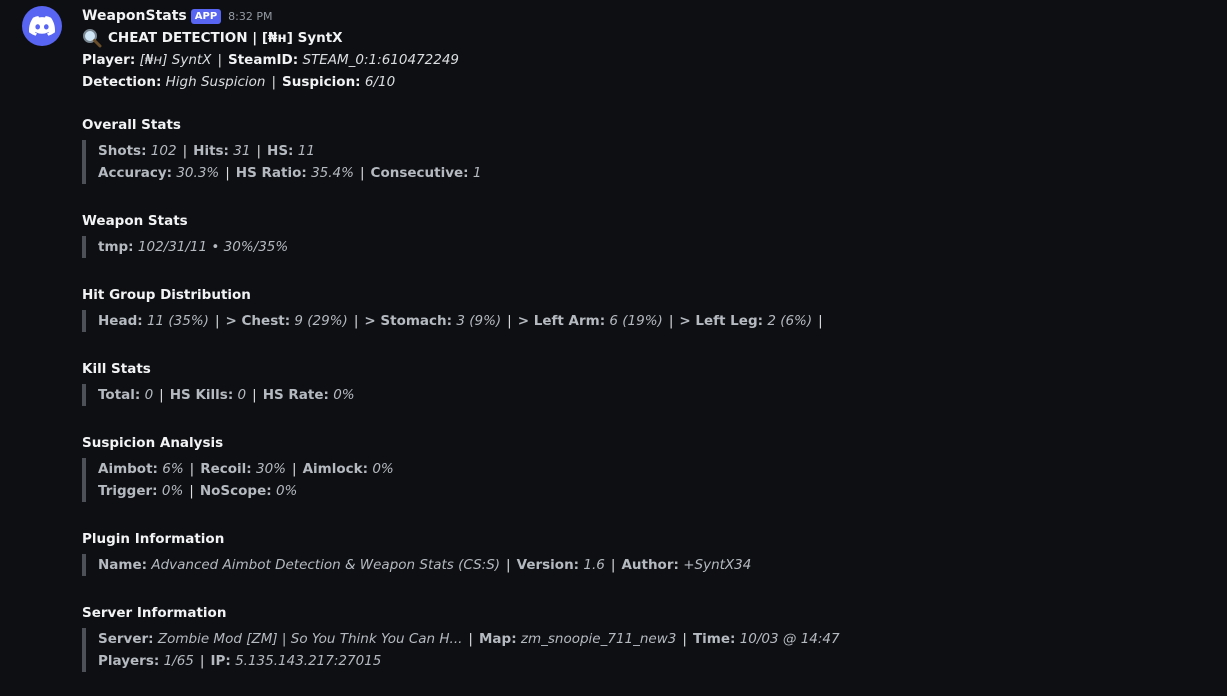 This screenshot has height=696, width=1227. What do you see at coordinates (92, 38) in the screenshot?
I see `magnifying-glass-icon` at bounding box center [92, 38].